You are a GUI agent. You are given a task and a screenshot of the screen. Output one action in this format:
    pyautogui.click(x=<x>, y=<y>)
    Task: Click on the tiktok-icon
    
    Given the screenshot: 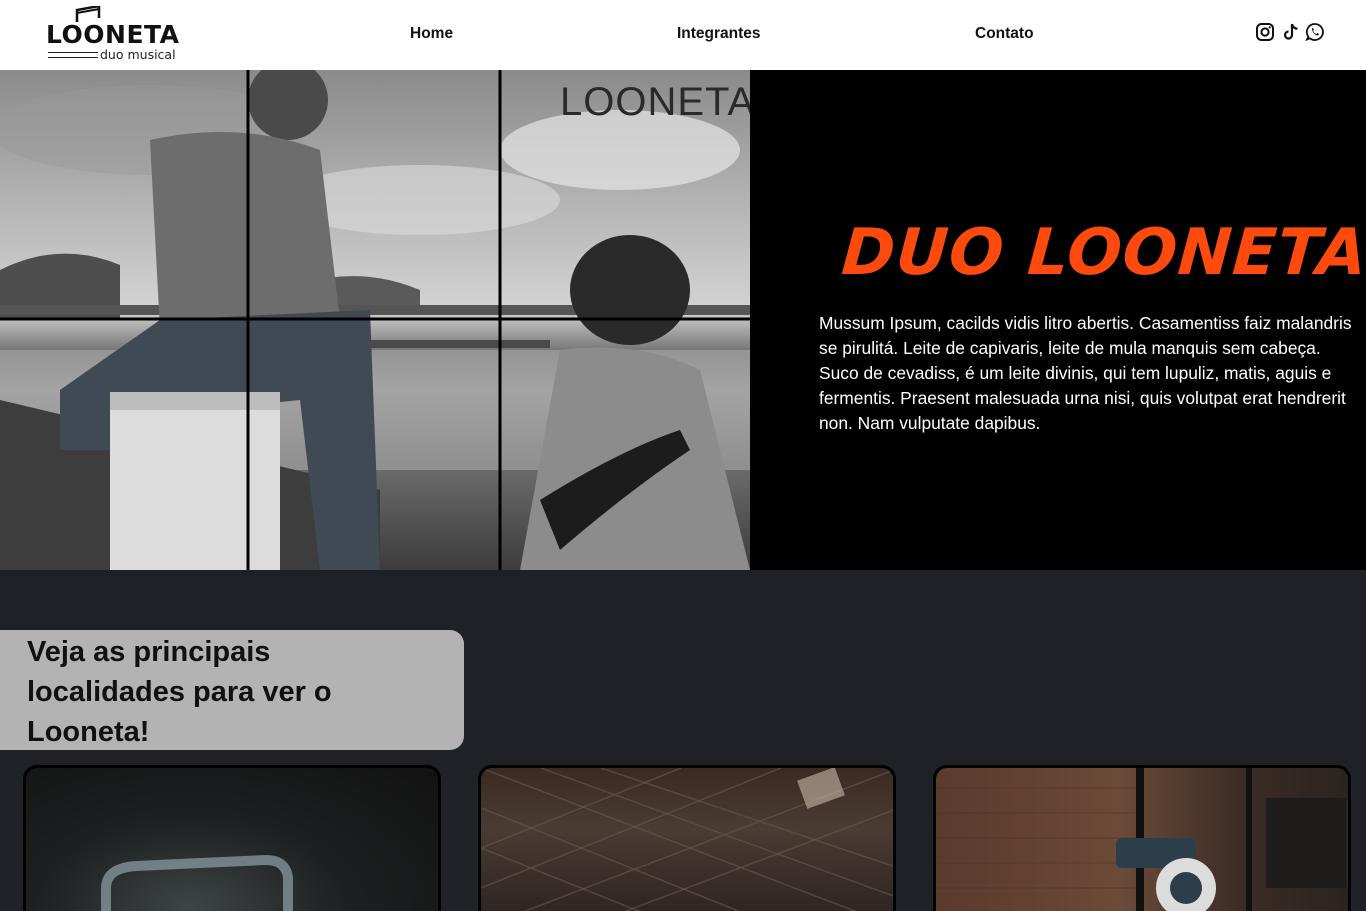 What is the action you would take?
    pyautogui.click(x=1291, y=32)
    